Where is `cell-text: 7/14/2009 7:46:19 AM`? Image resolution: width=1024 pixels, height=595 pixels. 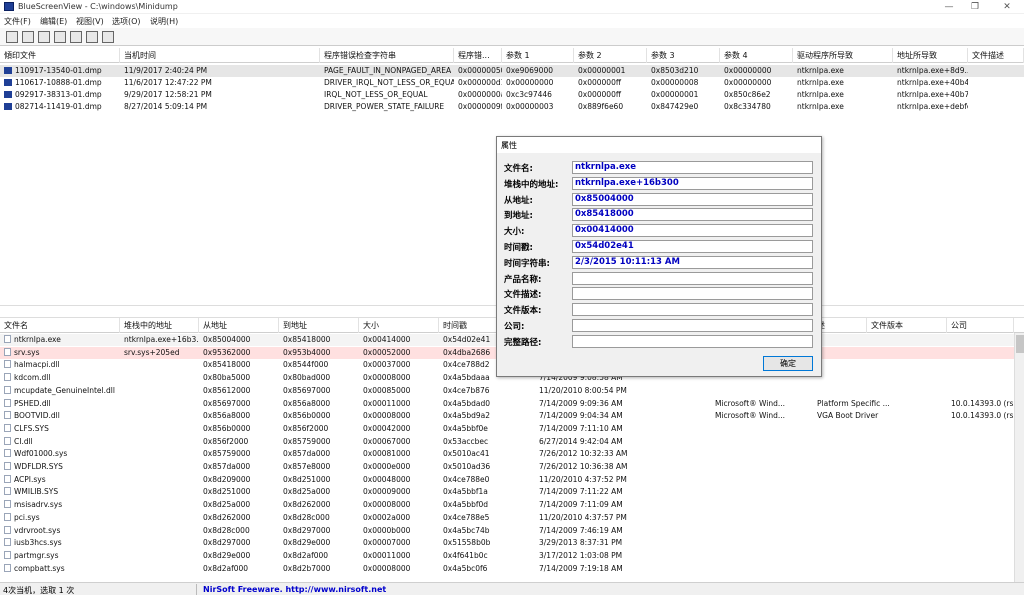
cell-text: 7/14/2009 7:46:19 AM is located at coordinates (581, 530).